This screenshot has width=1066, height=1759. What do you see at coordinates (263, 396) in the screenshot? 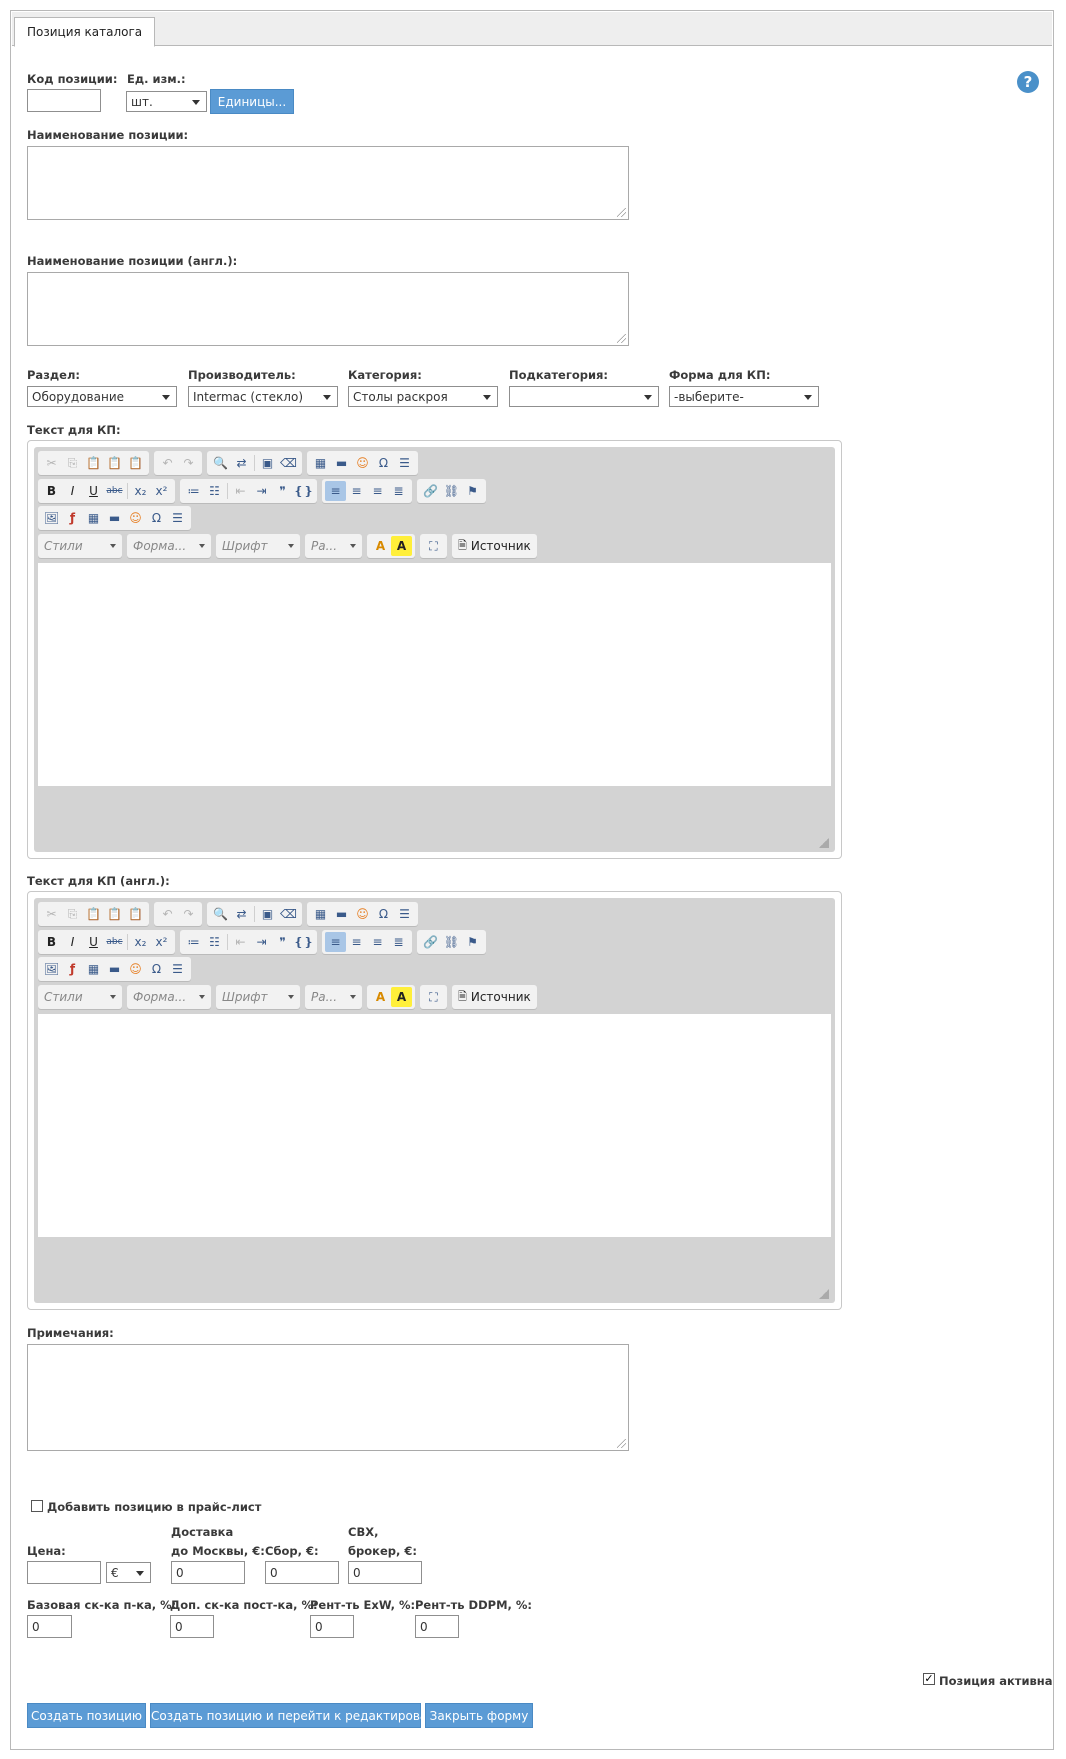
I see `manufacturer-select: Intermac (стекло)` at bounding box center [263, 396].